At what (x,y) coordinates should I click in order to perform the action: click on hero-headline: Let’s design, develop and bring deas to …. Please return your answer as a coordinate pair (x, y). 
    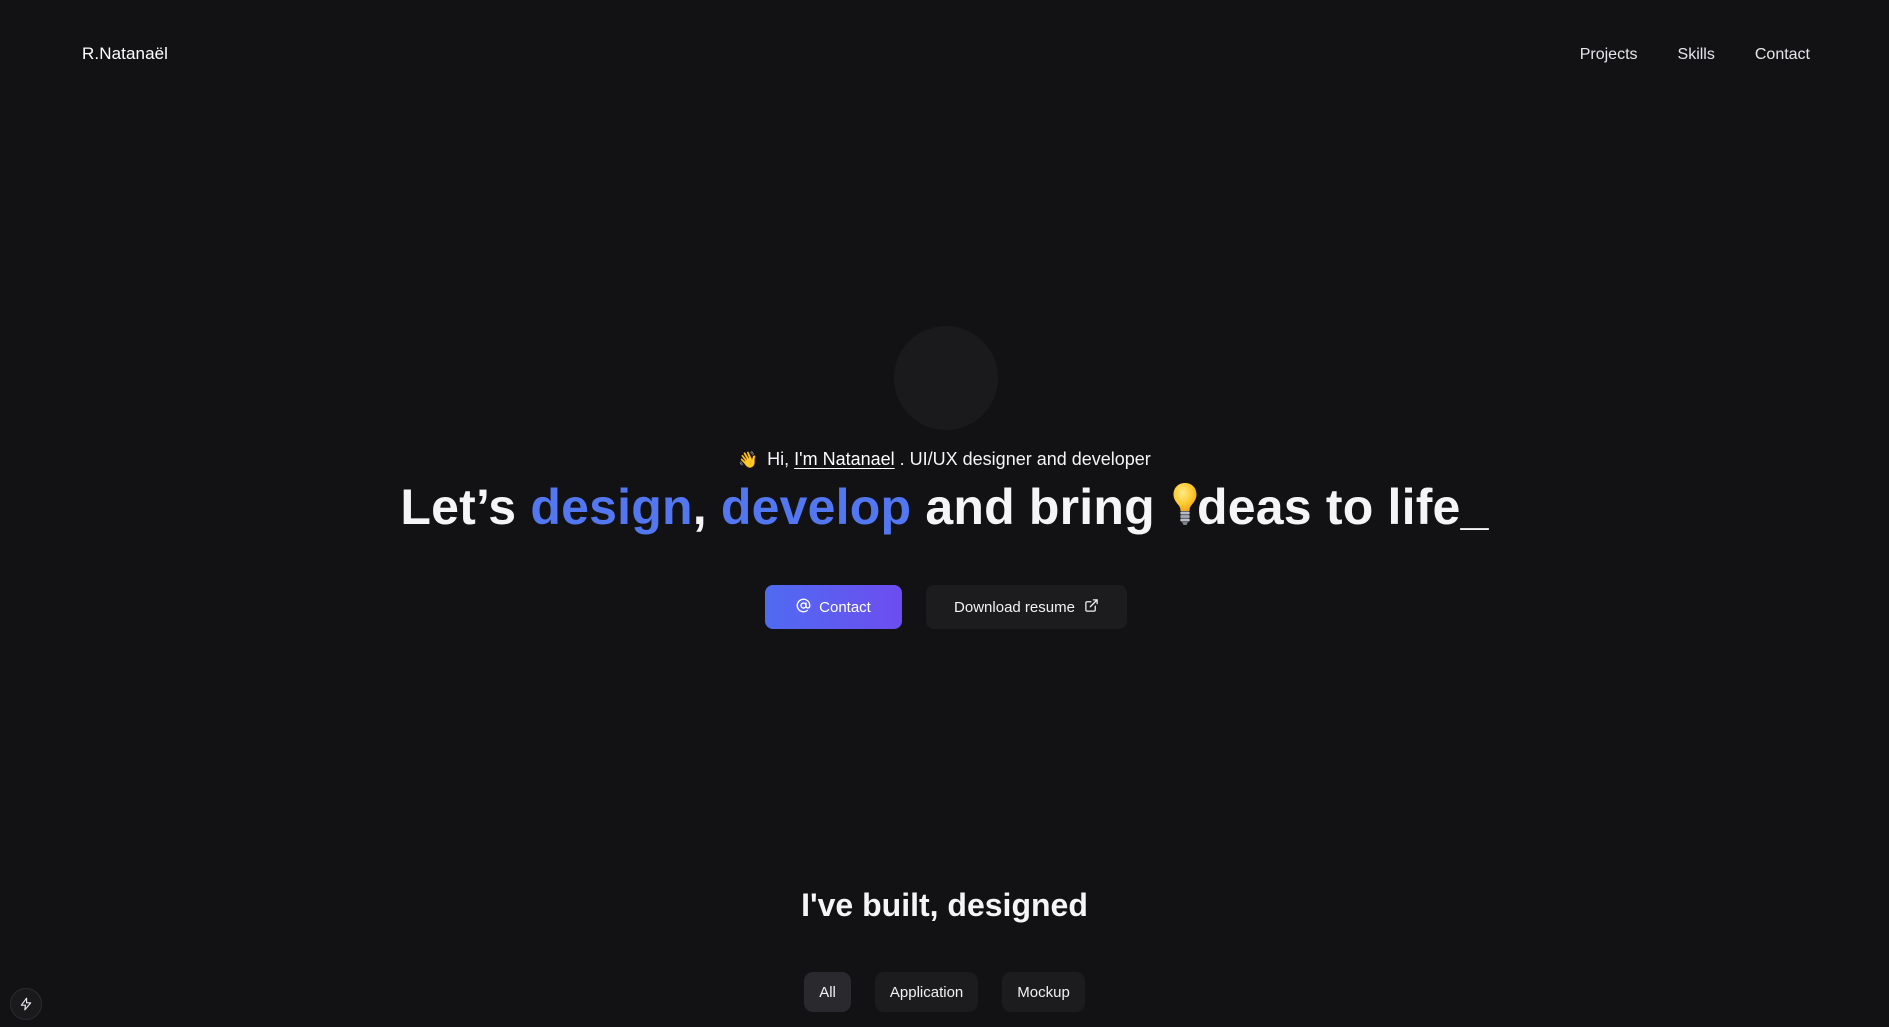
    Looking at the image, I should click on (944, 507).